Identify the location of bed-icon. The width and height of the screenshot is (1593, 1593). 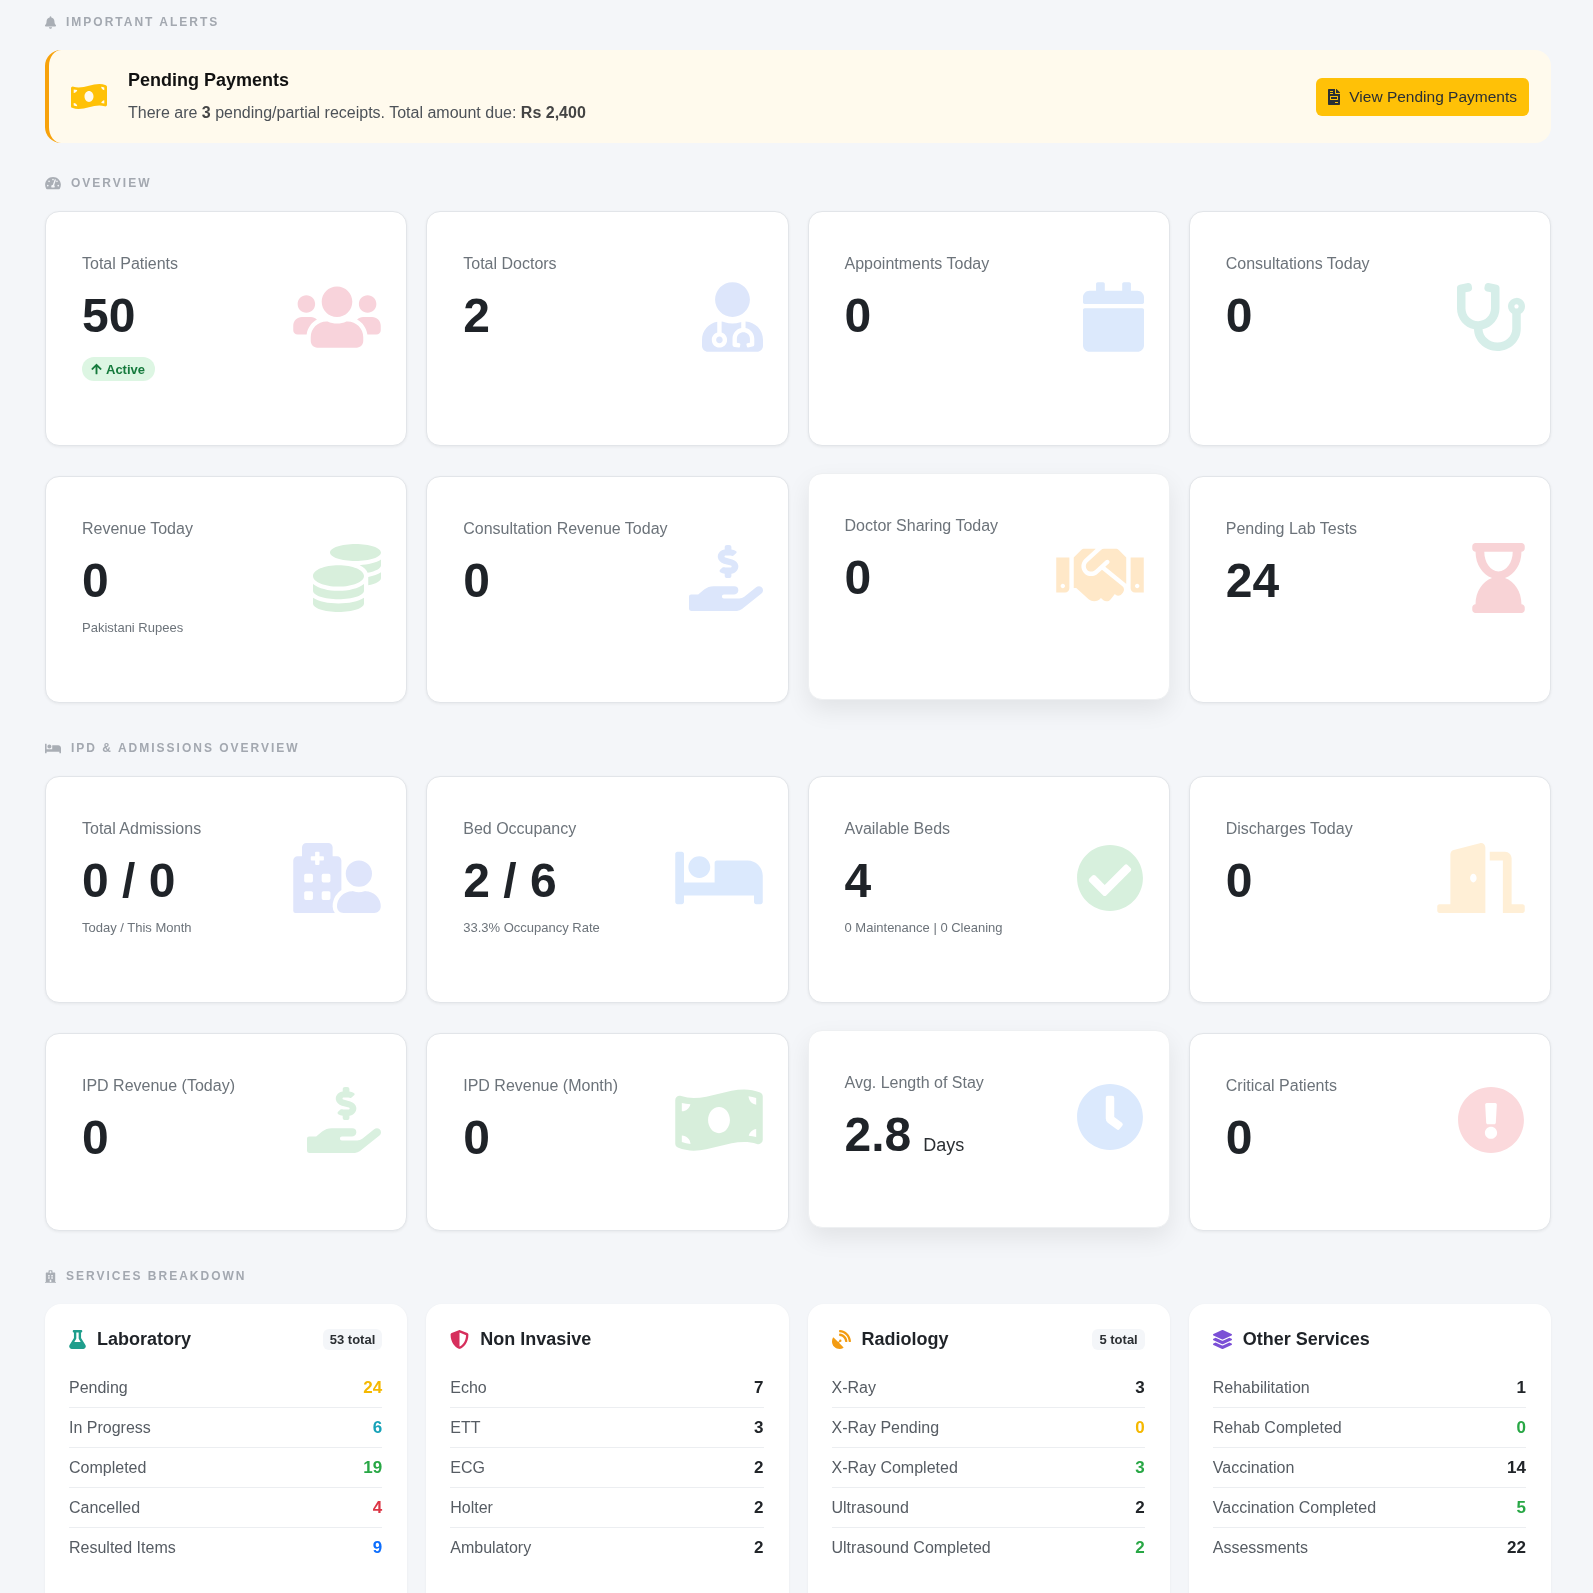
(53, 748).